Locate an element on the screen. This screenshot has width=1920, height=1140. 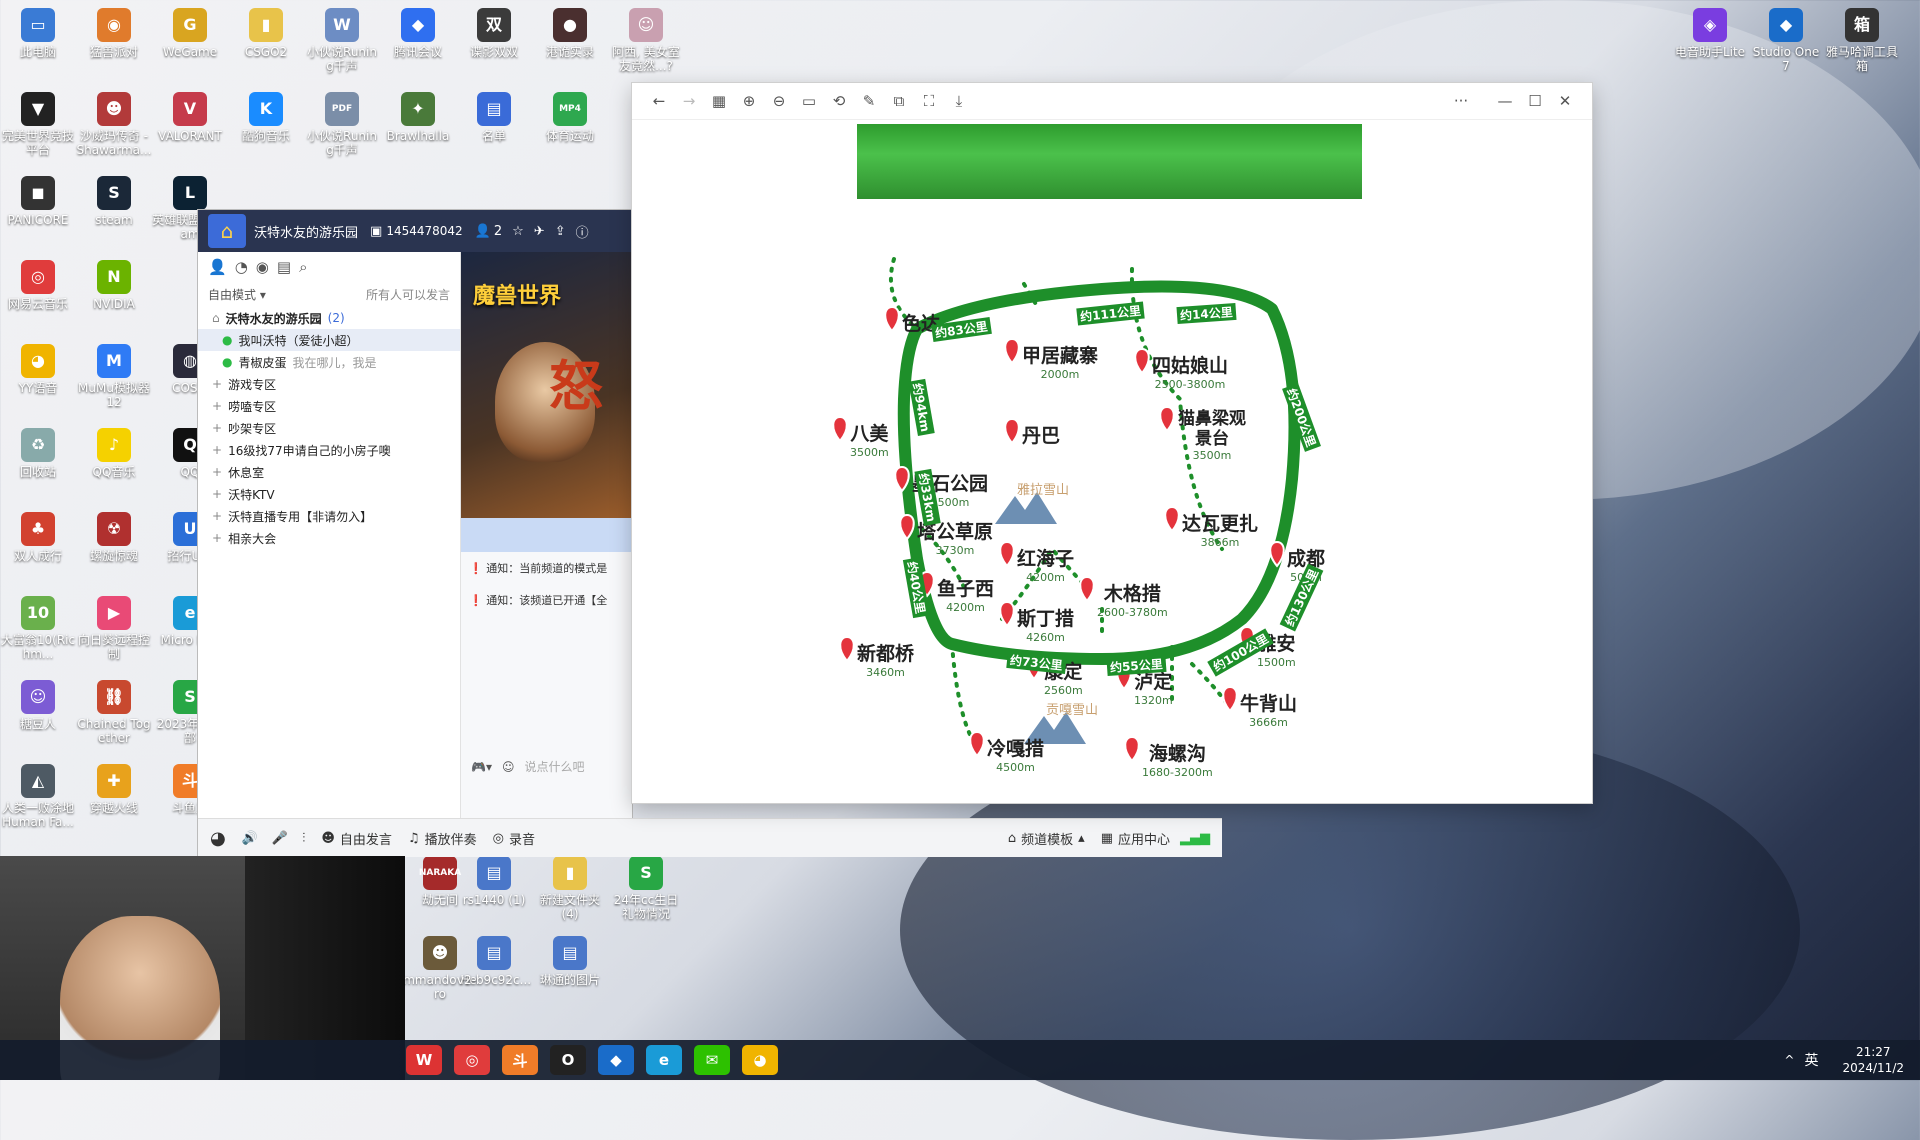
close-button: ✕ is located at coordinates (1565, 101).